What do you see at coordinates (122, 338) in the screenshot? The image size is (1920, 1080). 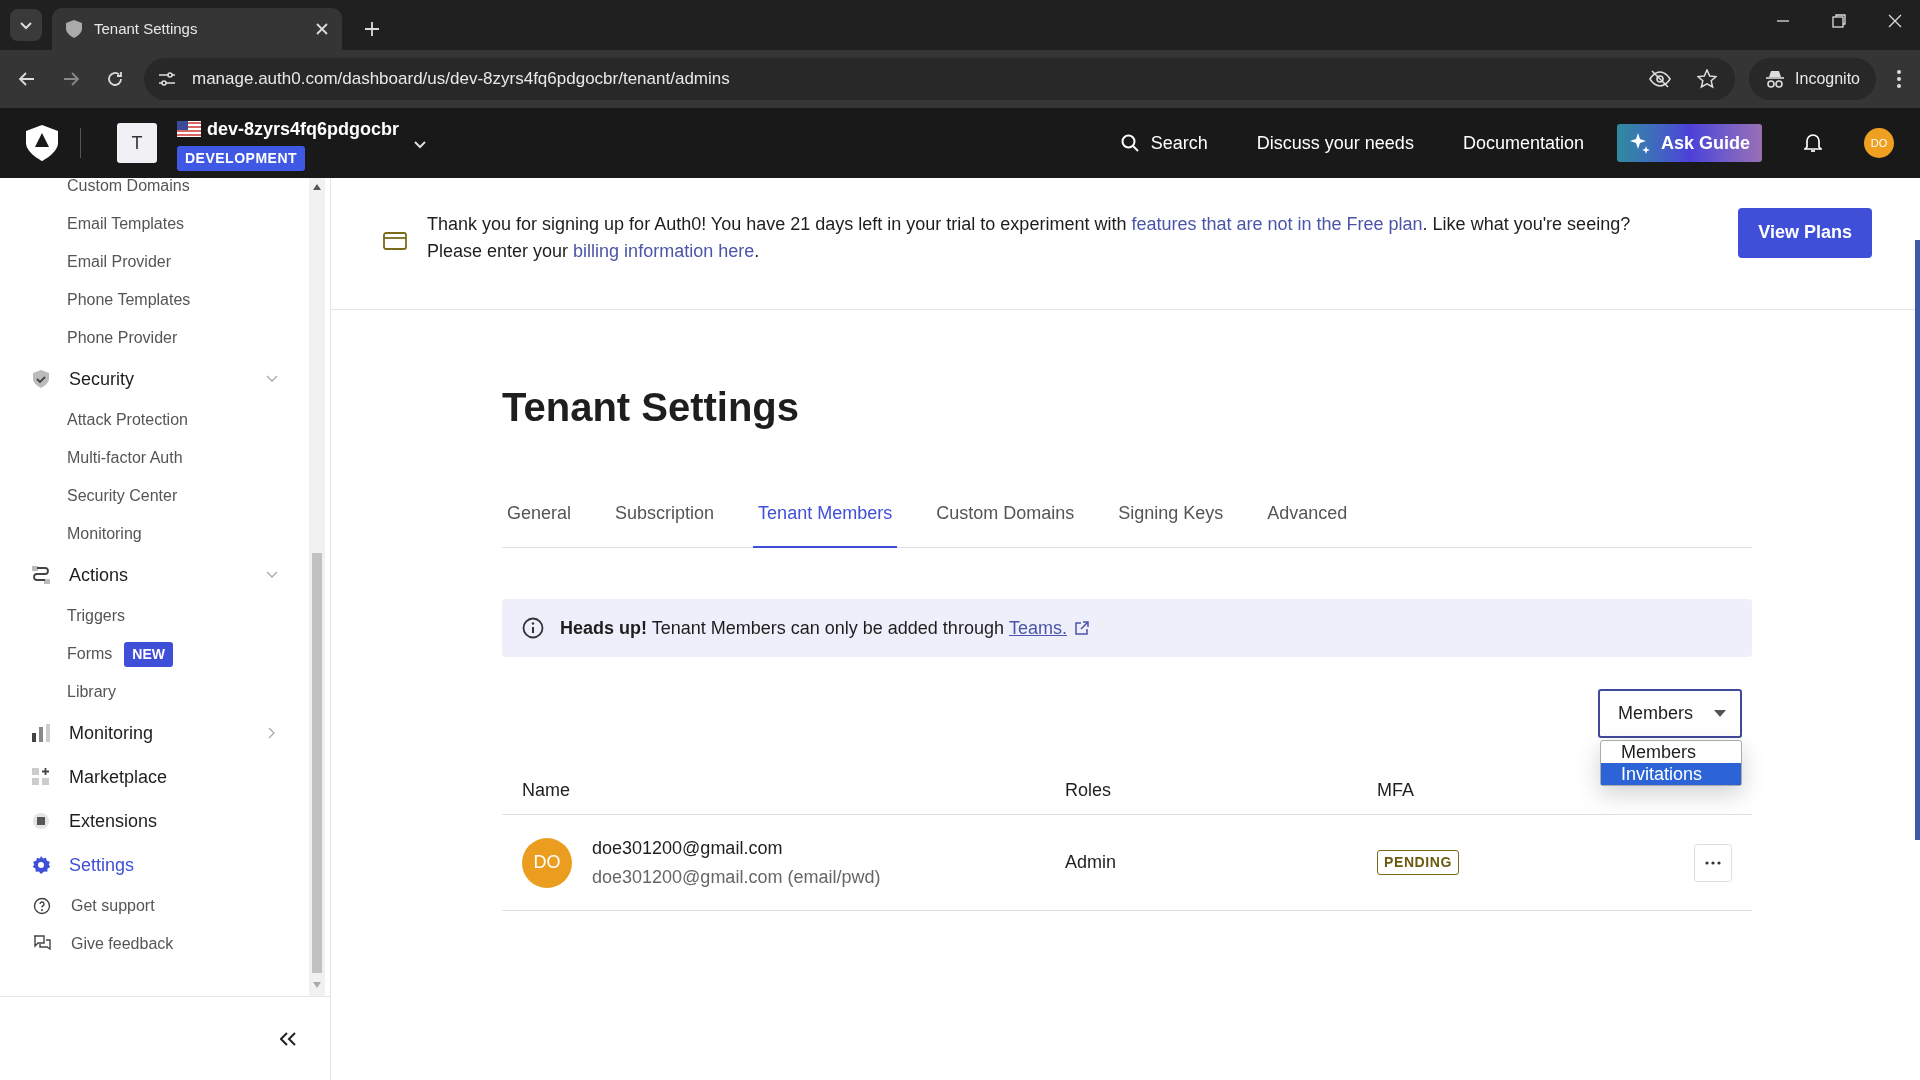 I see `sidebar-item: Phone Provider` at bounding box center [122, 338].